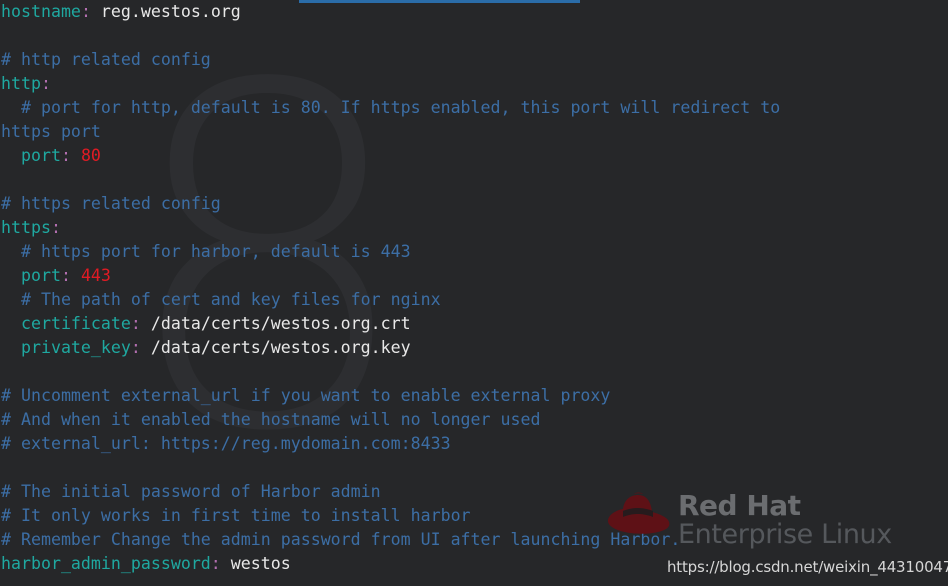 The image size is (948, 586). What do you see at coordinates (51, 131) in the screenshot?
I see `code-token: https port` at bounding box center [51, 131].